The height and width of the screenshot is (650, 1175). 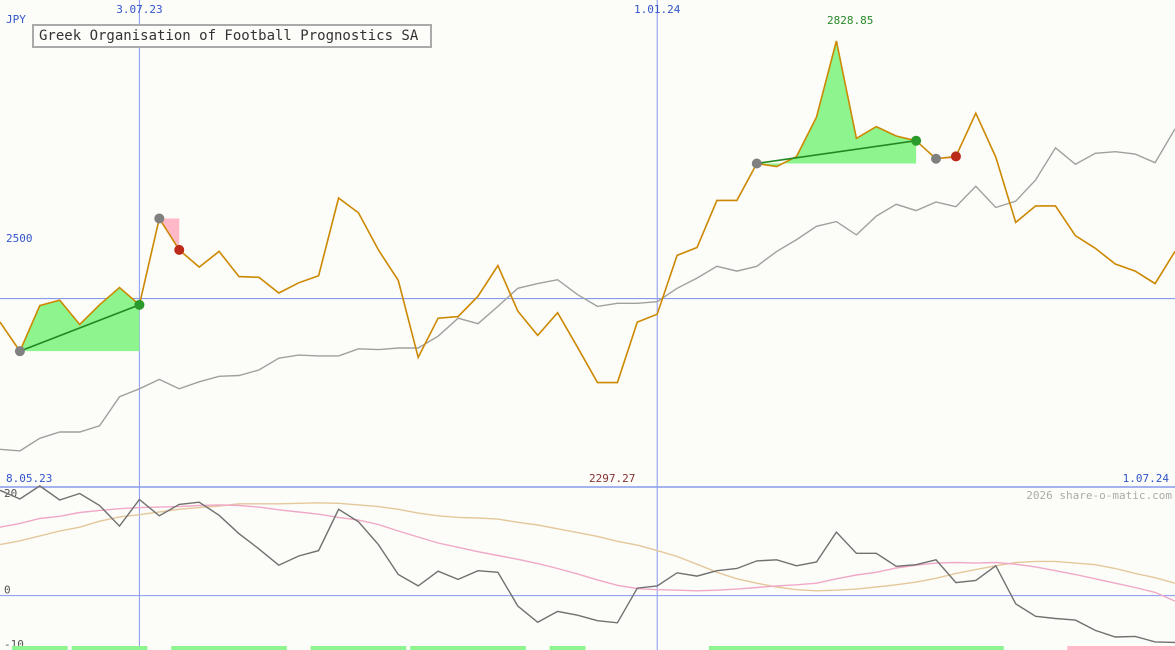 What do you see at coordinates (1099, 495) in the screenshot?
I see `watermark: 2026 share-o-matic.com` at bounding box center [1099, 495].